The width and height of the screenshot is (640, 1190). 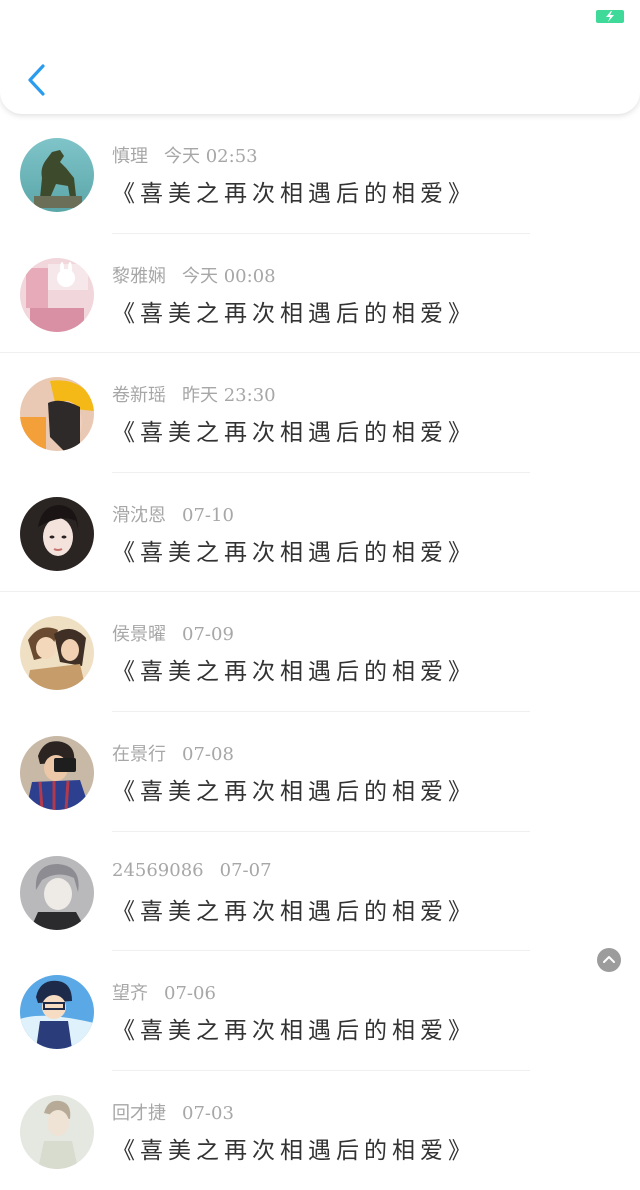 I want to click on sender-name: 望齐, so click(x=130, y=994).